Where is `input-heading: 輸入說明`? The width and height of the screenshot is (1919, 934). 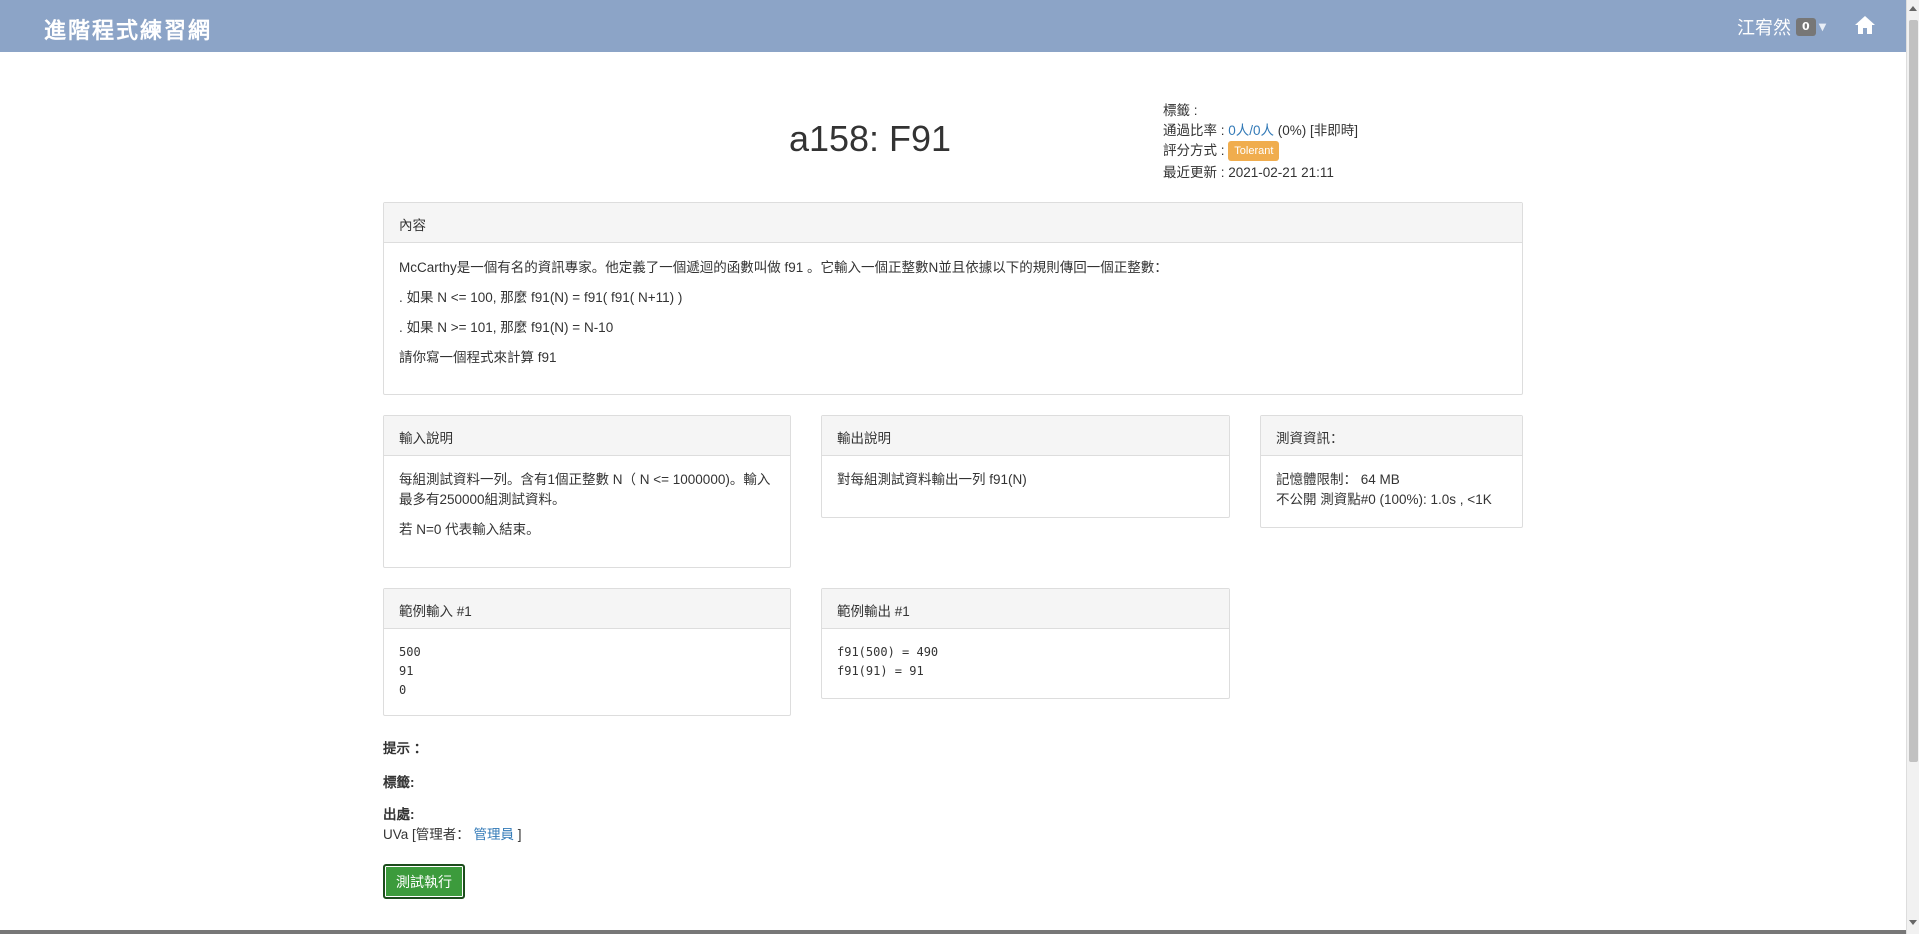
input-heading: 輸入說明 is located at coordinates (587, 436).